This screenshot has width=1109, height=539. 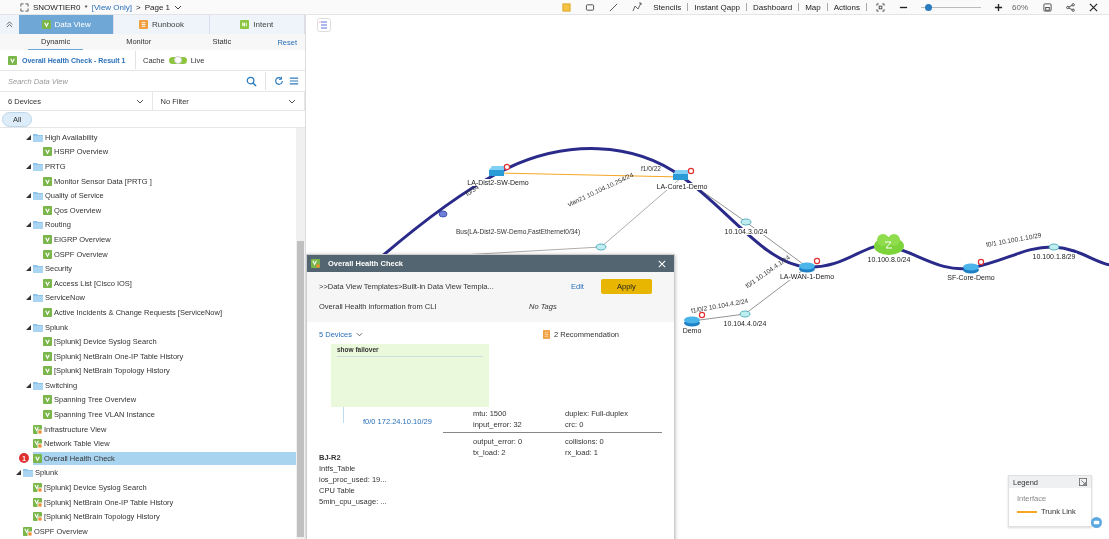 I want to click on toolbar-menu-item: Map, so click(x=813, y=7).